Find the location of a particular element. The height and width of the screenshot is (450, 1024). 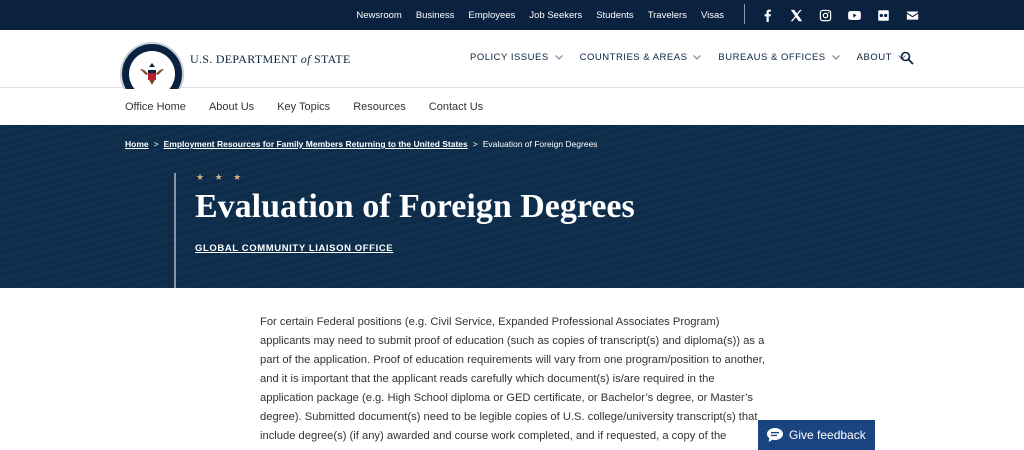

nav-about: ABOUT is located at coordinates (881, 57).